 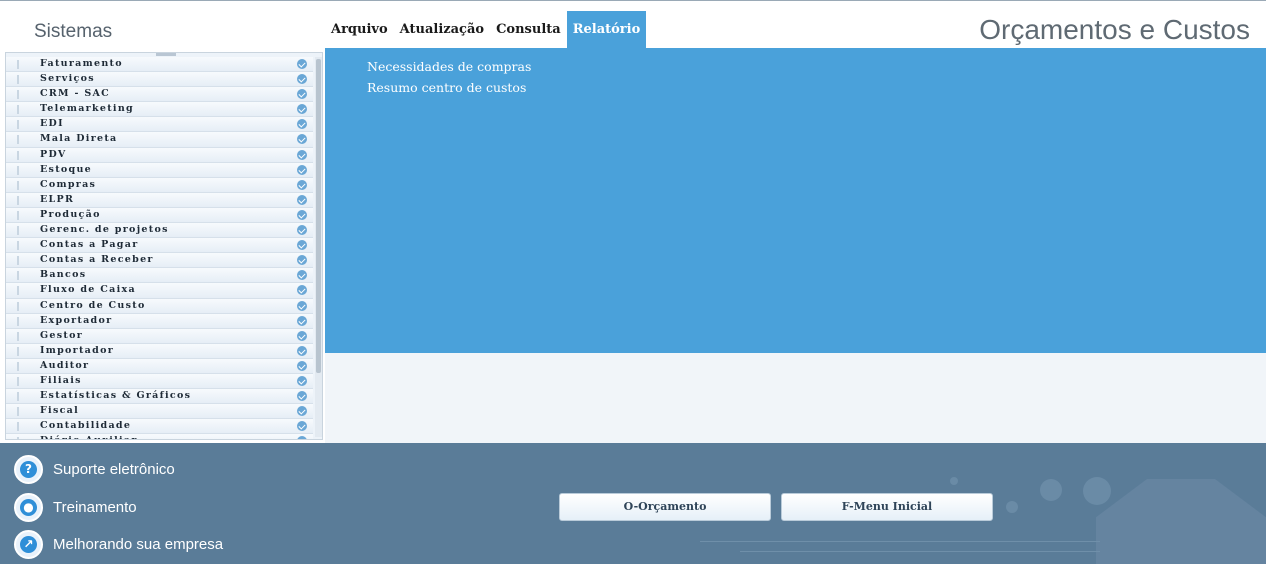 I want to click on menu-bar: Arquivo Atualização Consulta Relatório, so click(x=486, y=30).